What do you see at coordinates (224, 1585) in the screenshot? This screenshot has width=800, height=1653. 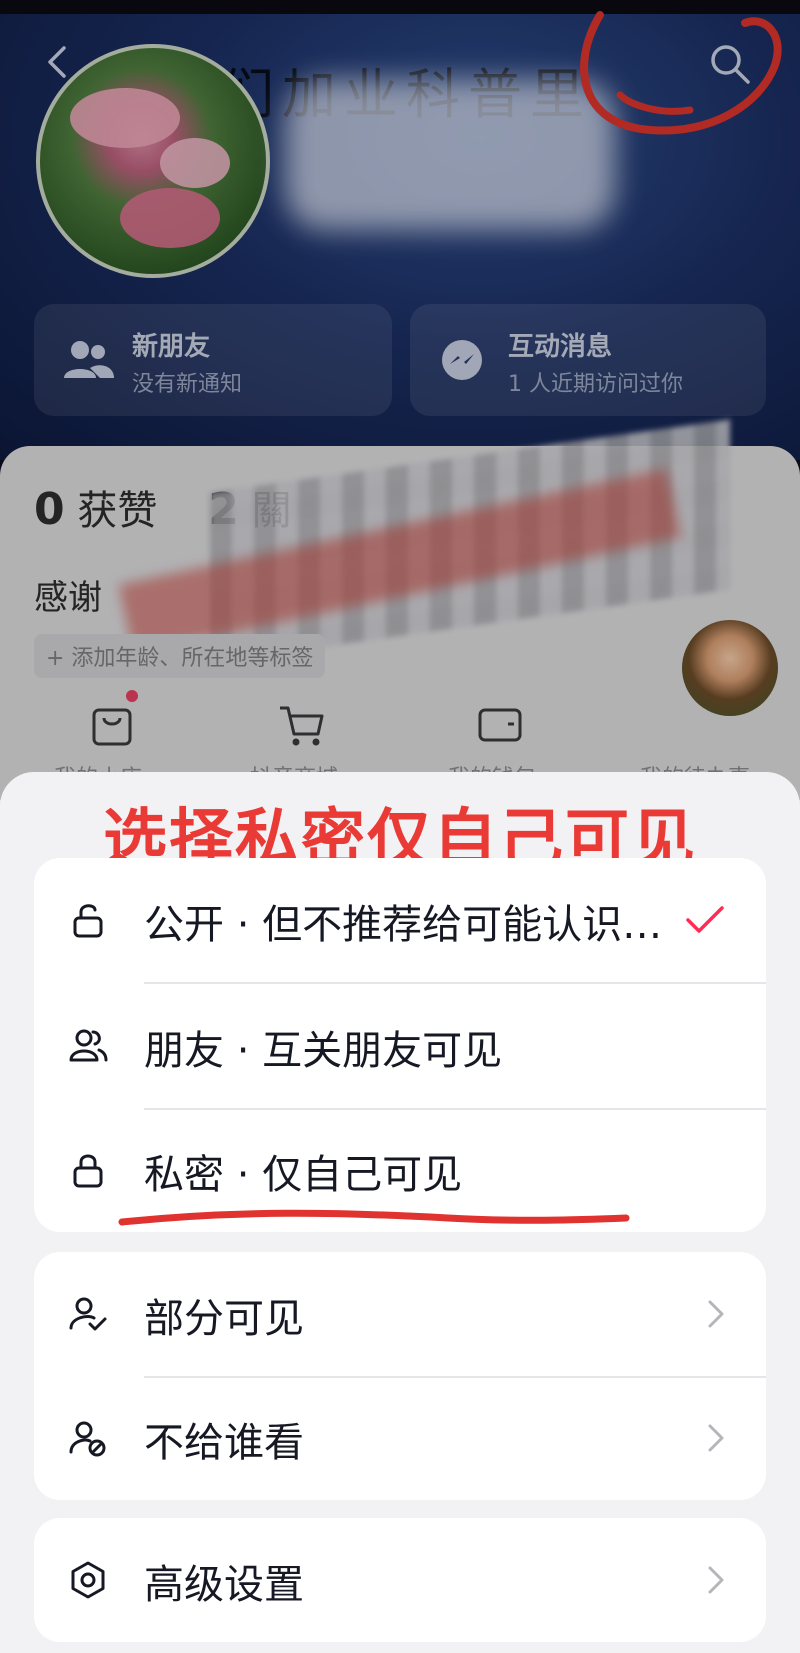 I see `option-label: 高级设置` at bounding box center [224, 1585].